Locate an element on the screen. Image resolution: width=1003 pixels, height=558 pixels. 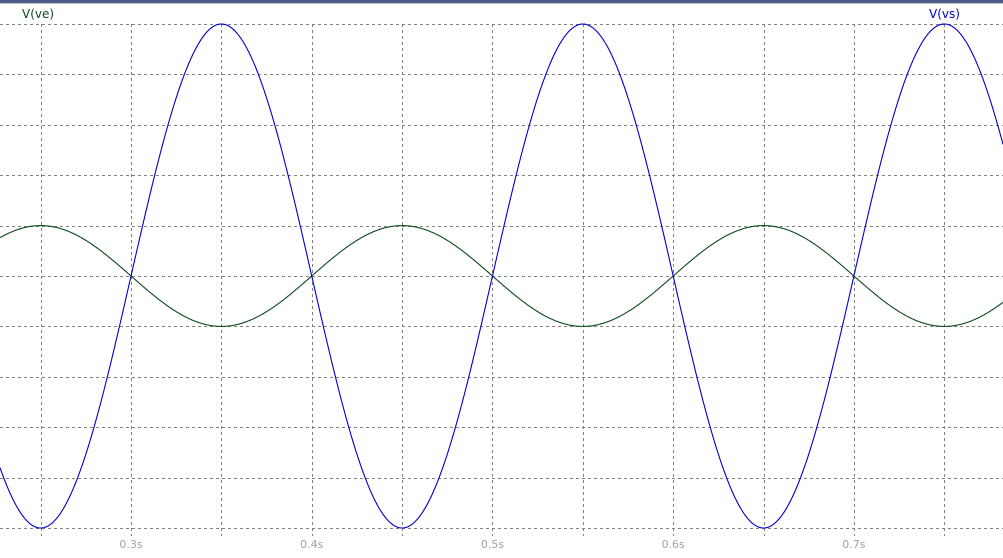
x-tick-label: 0.3s is located at coordinates (130, 544).